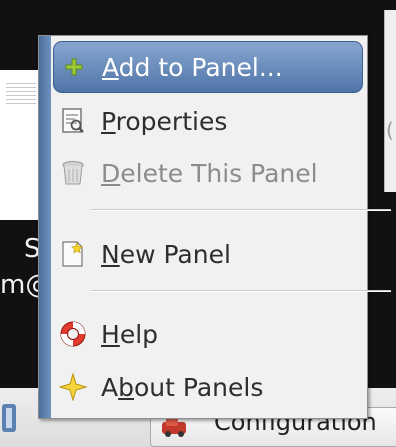 Image resolution: width=396 pixels, height=447 pixels. What do you see at coordinates (73, 387) in the screenshot?
I see `about-star-icon` at bounding box center [73, 387].